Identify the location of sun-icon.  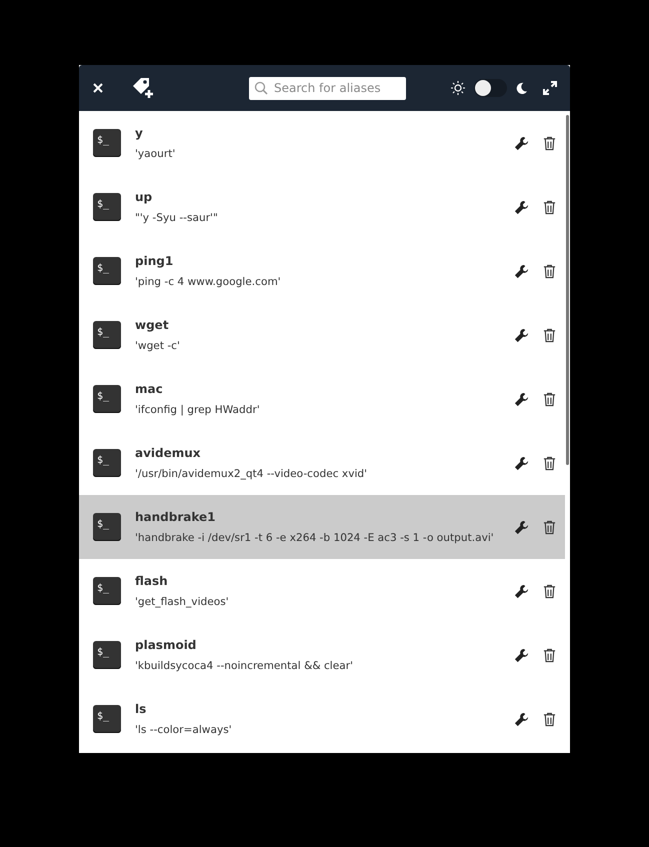
(458, 88).